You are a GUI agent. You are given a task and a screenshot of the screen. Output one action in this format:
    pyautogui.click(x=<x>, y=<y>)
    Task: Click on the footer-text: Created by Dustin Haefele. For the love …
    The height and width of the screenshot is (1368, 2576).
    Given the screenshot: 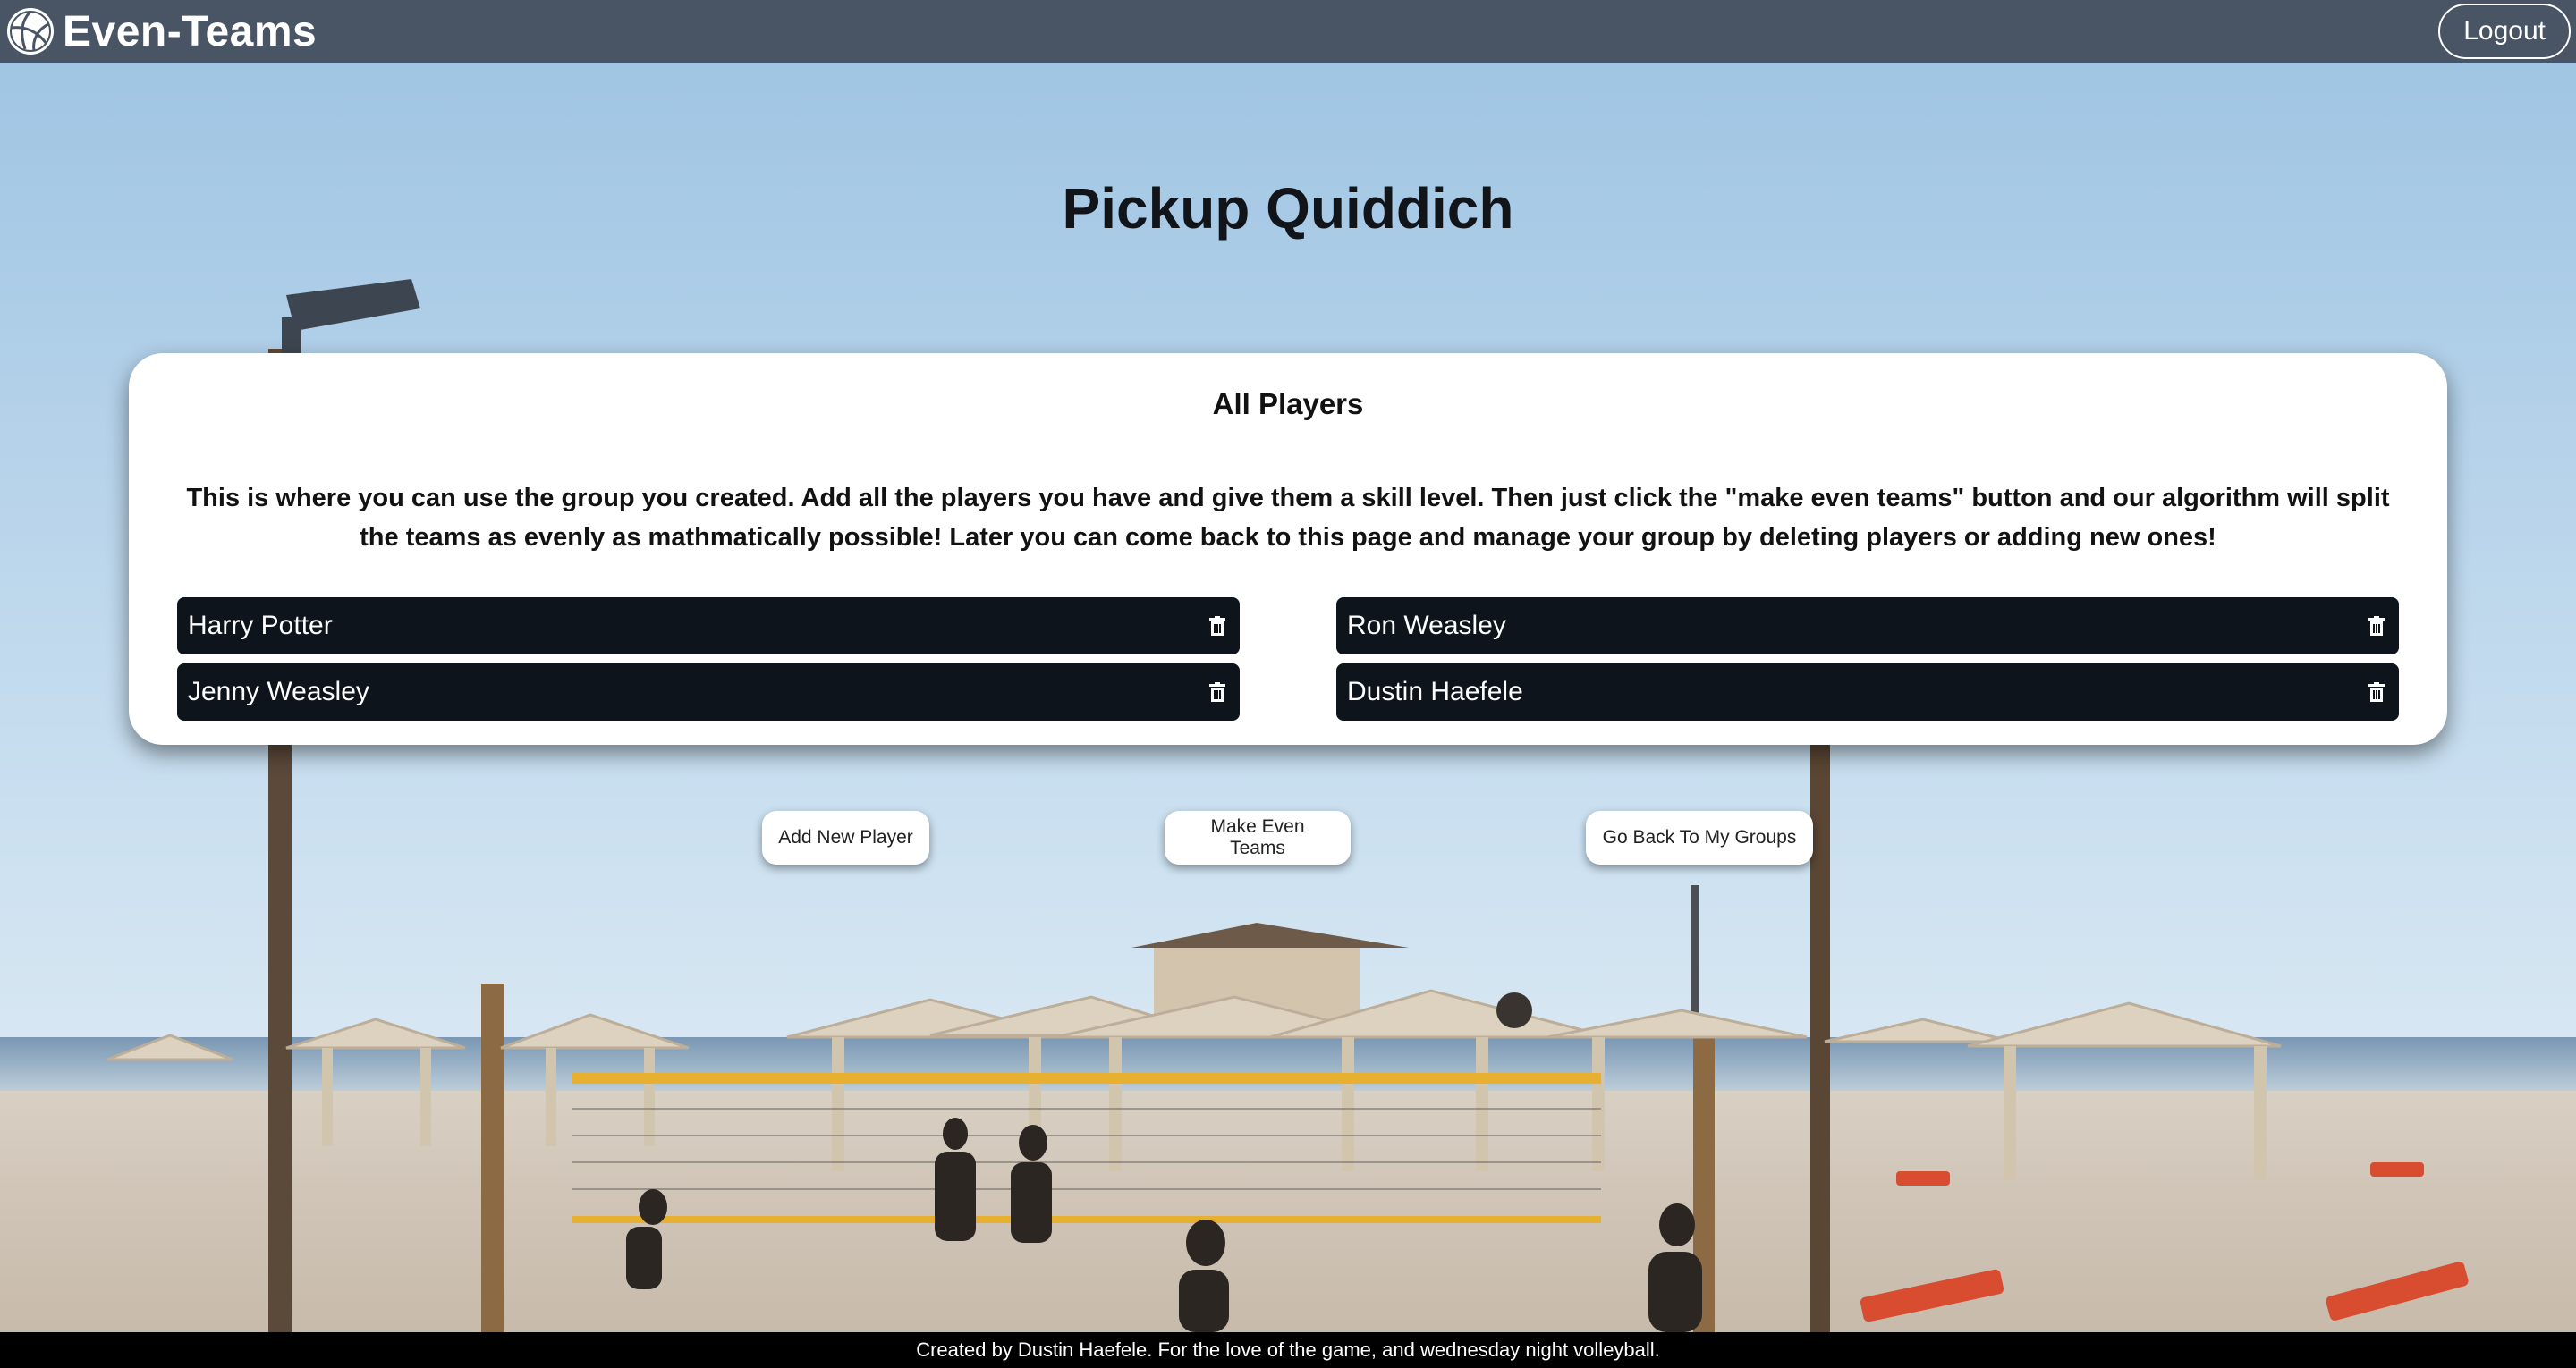 What is the action you would take?
    pyautogui.click(x=1288, y=1349)
    